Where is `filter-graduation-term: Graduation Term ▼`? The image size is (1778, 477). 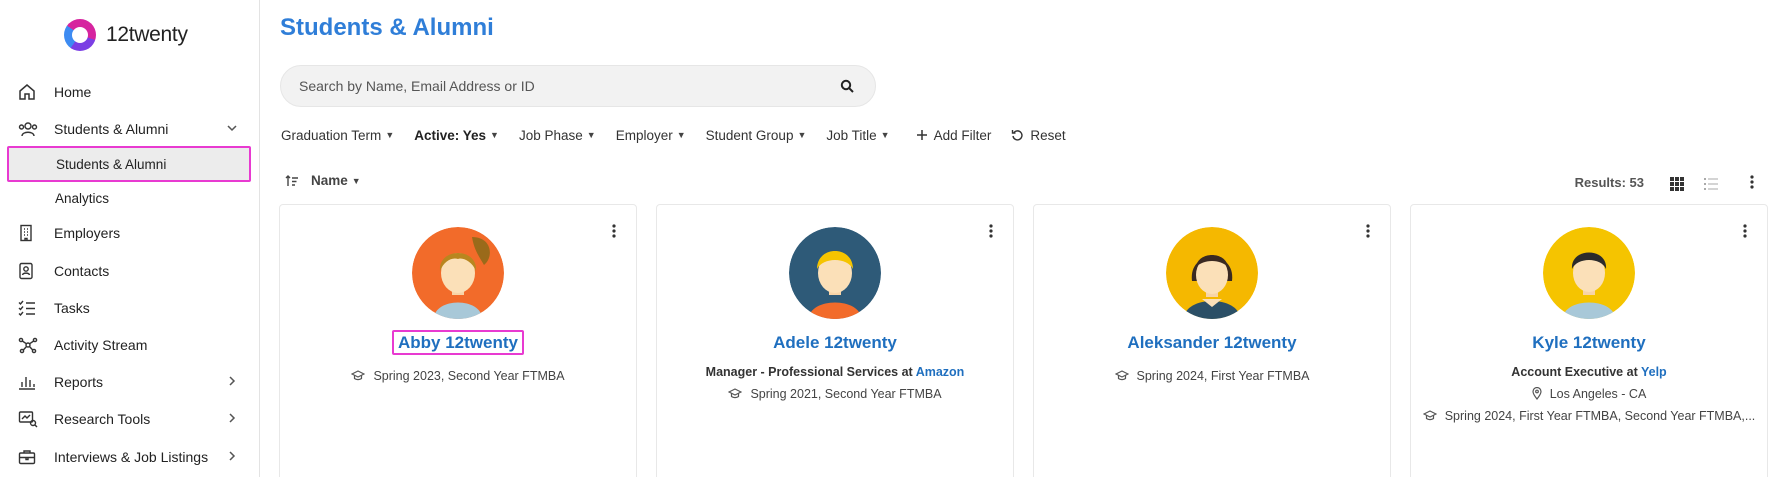
filter-graduation-term: Graduation Term ▼ is located at coordinates (337, 135).